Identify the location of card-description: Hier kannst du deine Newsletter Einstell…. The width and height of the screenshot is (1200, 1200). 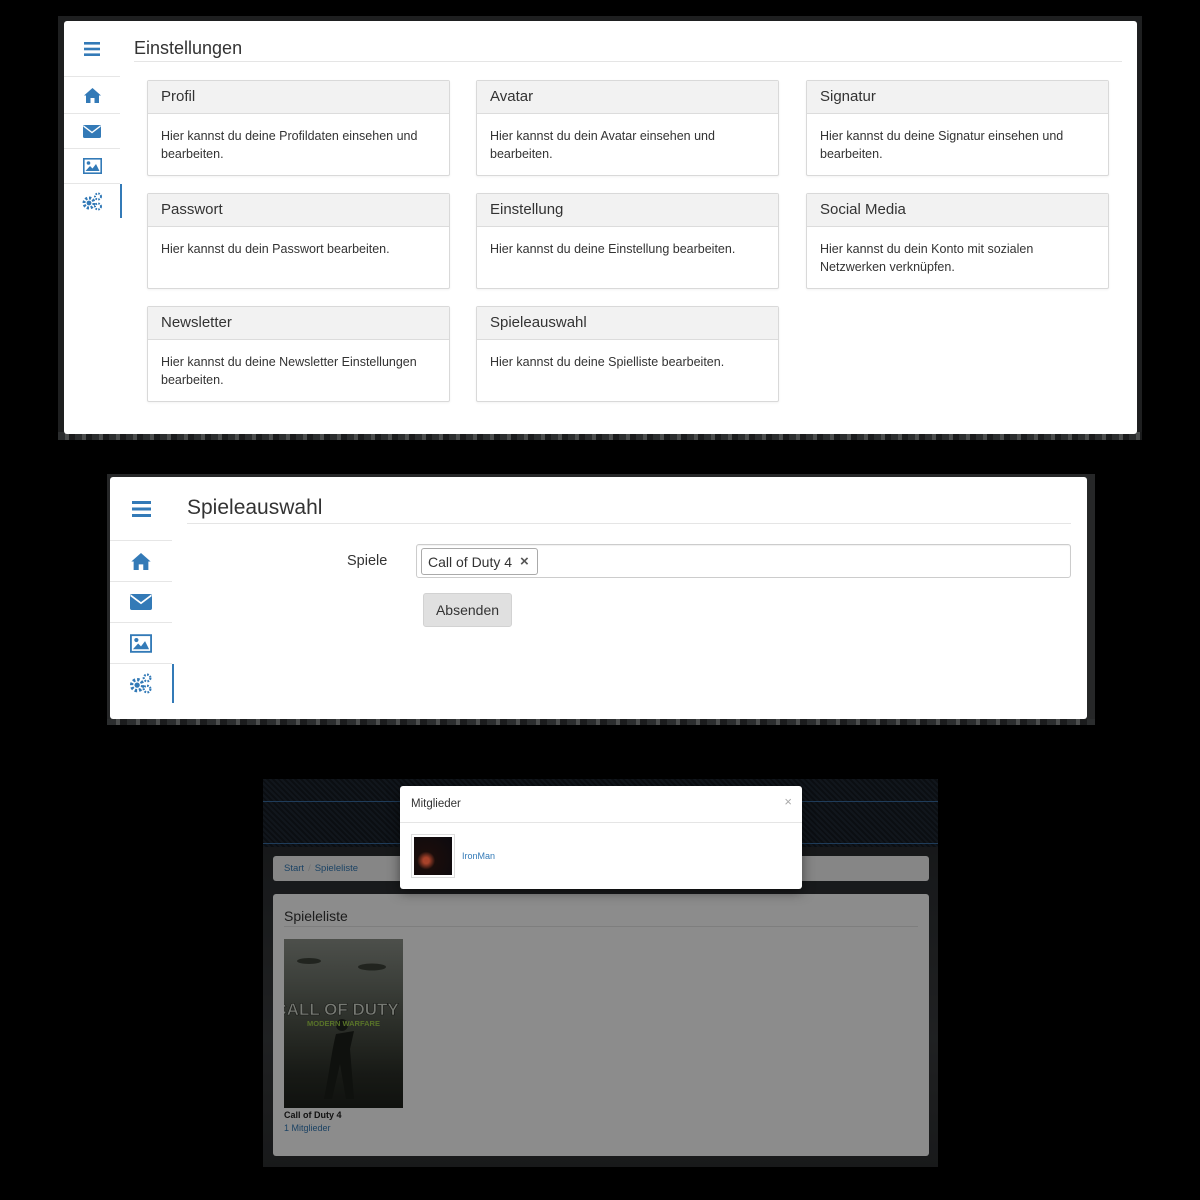
(289, 371).